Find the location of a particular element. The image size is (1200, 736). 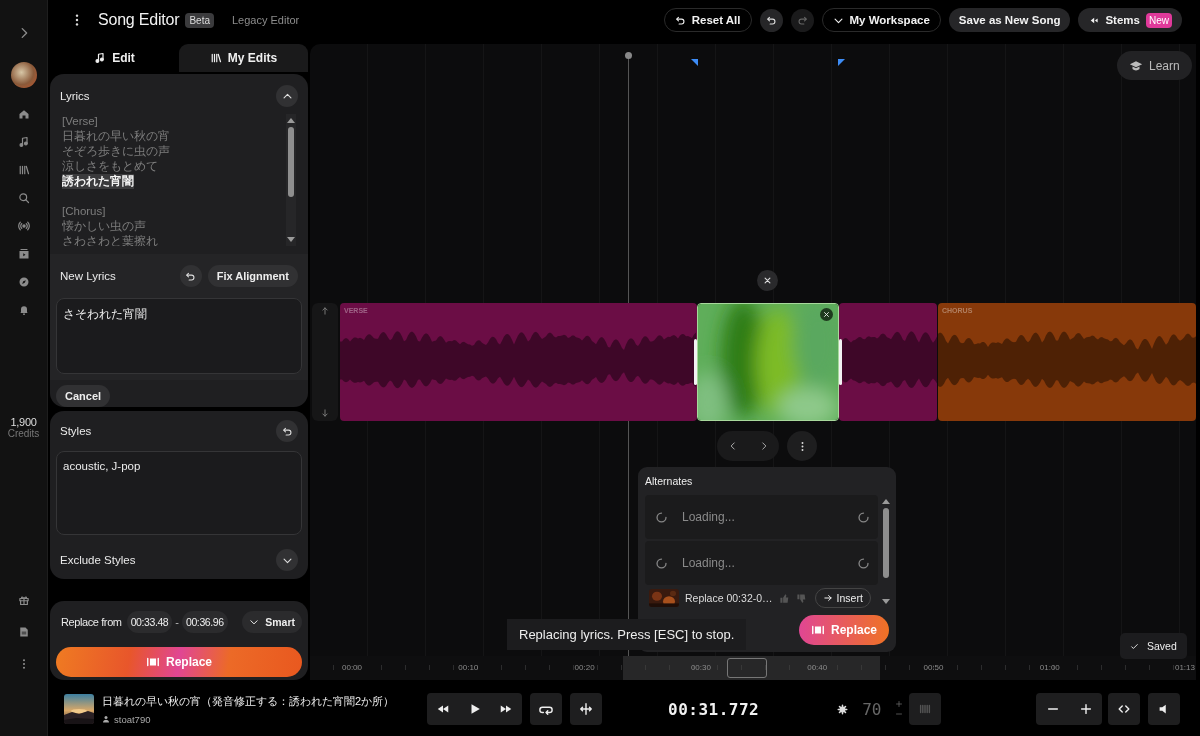

split-button is located at coordinates (586, 709).